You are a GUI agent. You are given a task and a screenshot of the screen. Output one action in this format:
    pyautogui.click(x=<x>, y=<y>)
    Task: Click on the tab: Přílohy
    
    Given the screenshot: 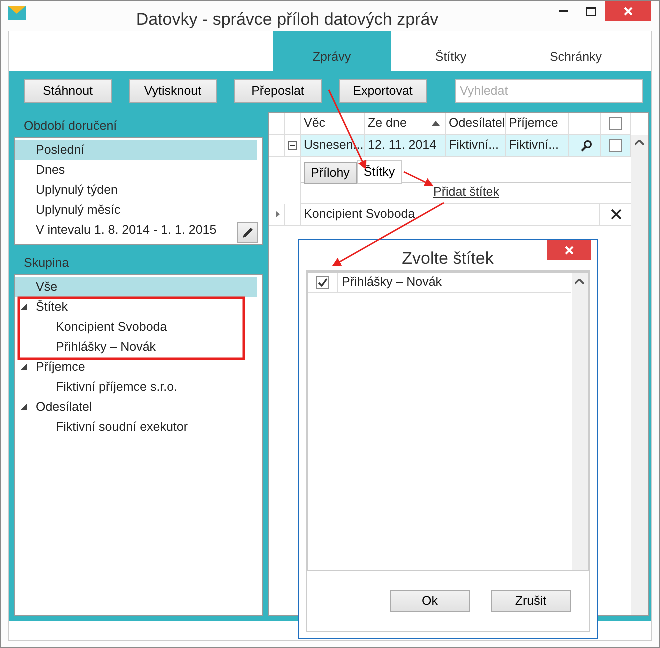 What is the action you would take?
    pyautogui.click(x=330, y=173)
    